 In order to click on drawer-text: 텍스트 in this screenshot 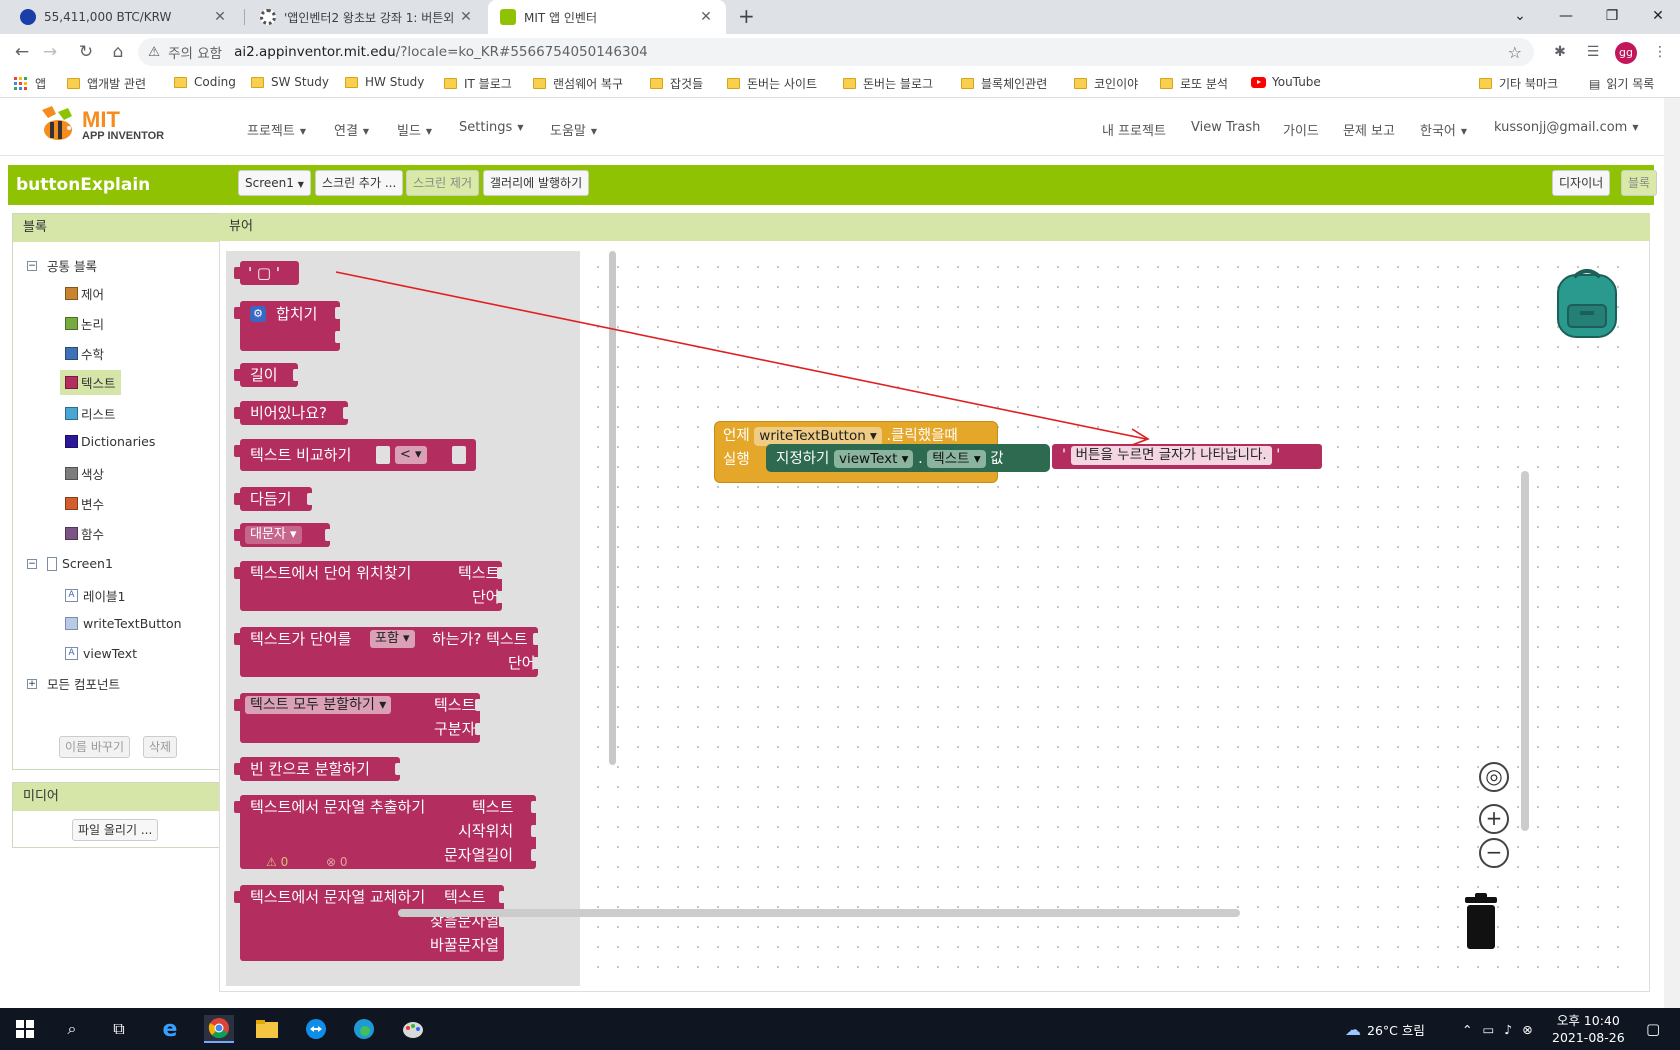, I will do `click(90, 382)`.